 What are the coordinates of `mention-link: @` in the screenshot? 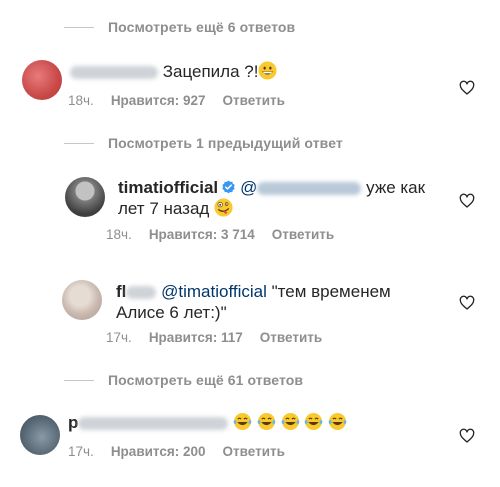 It's located at (301, 187).